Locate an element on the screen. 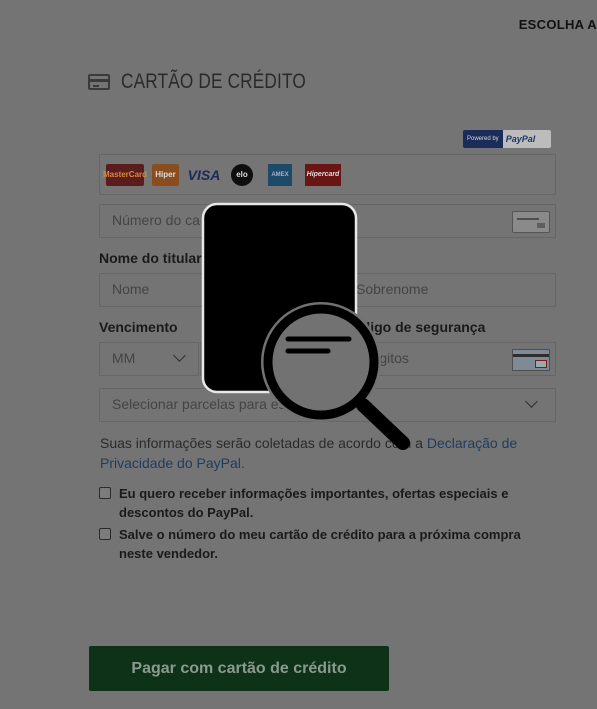 This screenshot has width=597, height=709. expiry-year-select is located at coordinates (256, 359).